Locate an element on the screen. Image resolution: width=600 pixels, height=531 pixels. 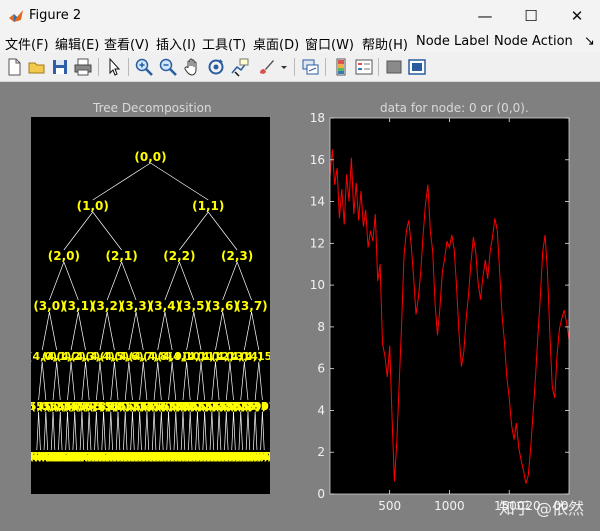
y-tick-label: 10 is located at coordinates (317, 285).